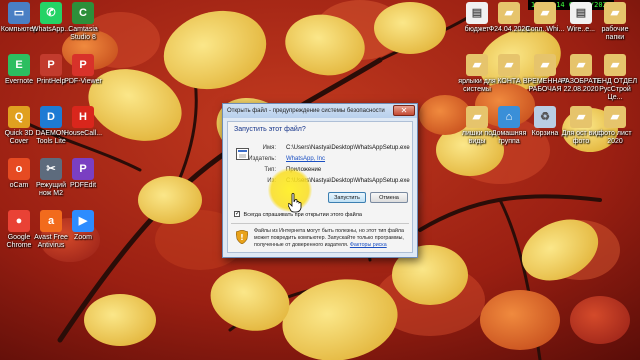 This screenshot has width=640, height=360. I want to click on chrome-icon: ●, so click(19, 221).